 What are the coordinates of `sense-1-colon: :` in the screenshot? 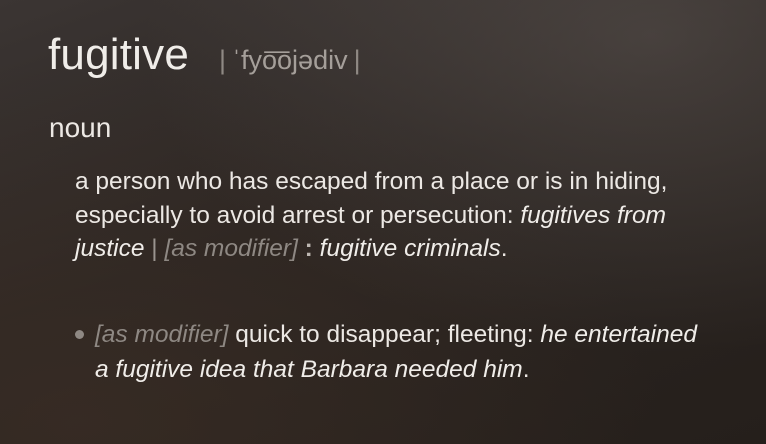 It's located at (308, 248).